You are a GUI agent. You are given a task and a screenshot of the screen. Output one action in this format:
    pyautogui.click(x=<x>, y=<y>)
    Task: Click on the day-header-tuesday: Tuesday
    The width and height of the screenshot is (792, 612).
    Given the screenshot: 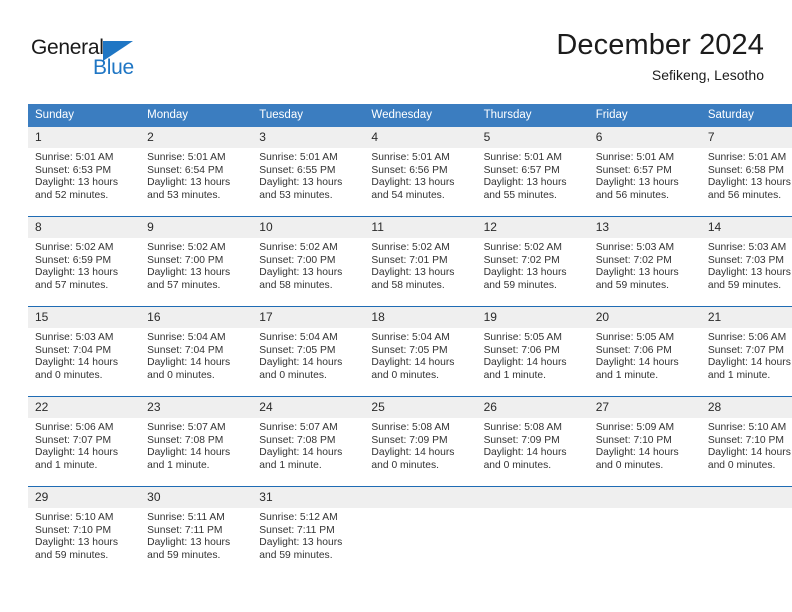 What is the action you would take?
    pyautogui.click(x=308, y=115)
    